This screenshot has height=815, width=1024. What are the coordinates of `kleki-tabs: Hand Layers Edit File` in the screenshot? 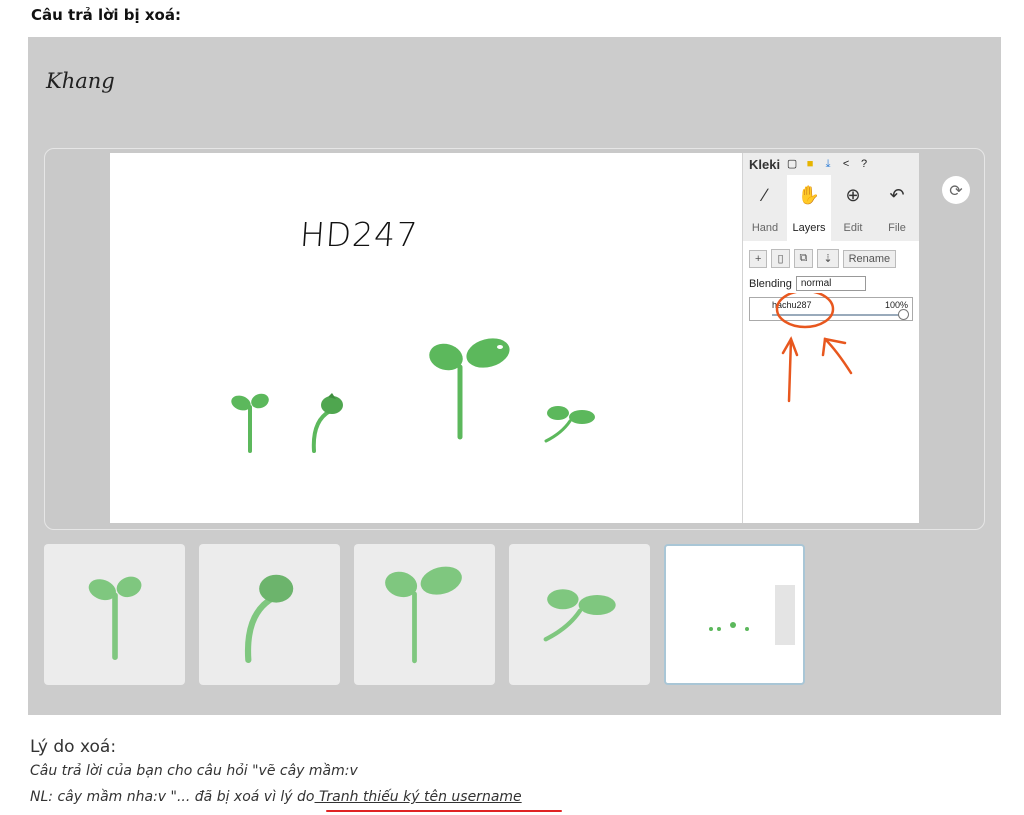 It's located at (831, 228).